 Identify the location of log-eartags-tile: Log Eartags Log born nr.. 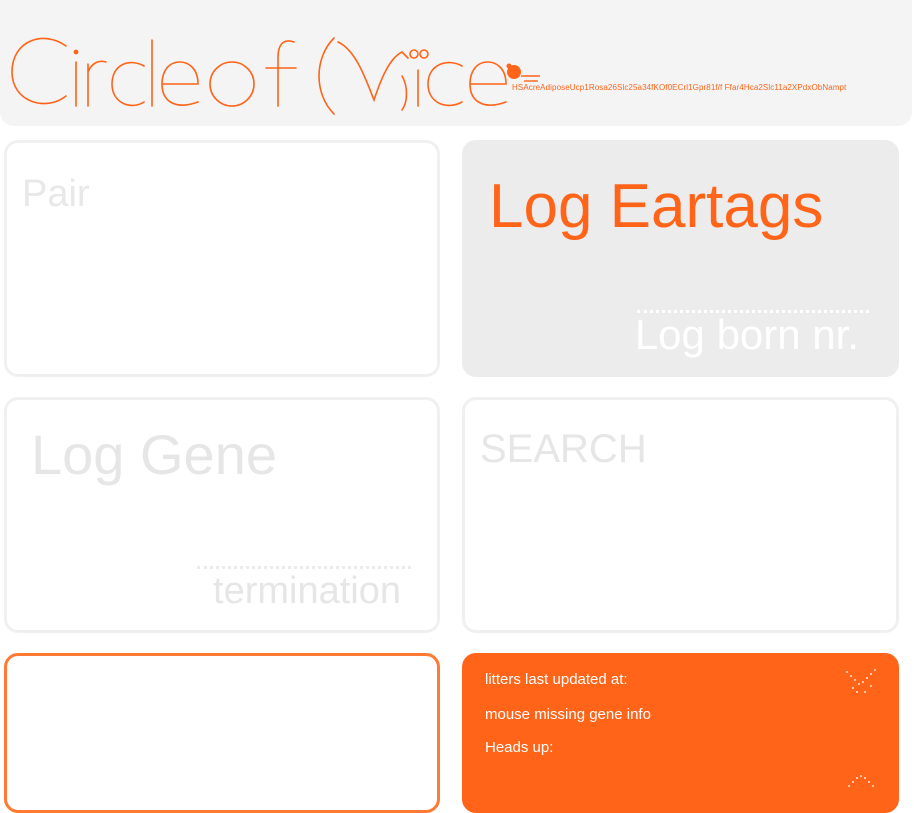
(680, 258).